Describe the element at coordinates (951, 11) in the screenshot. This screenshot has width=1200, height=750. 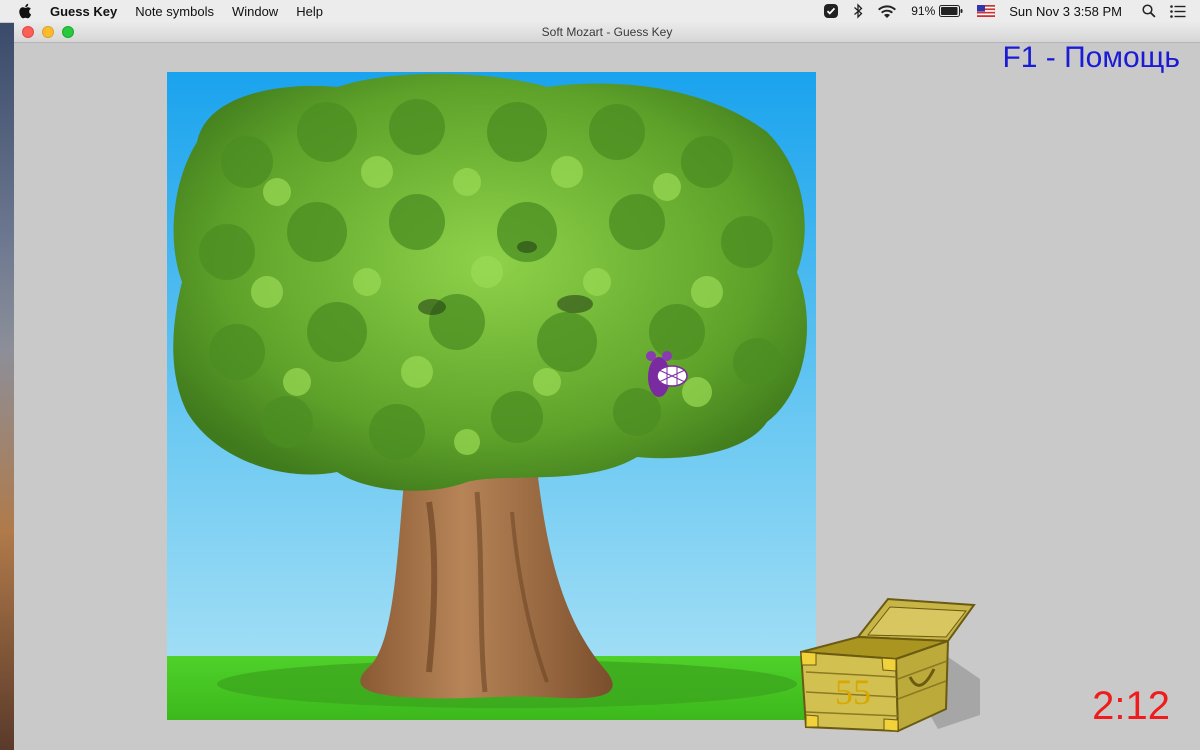
I see `battery-icon` at that location.